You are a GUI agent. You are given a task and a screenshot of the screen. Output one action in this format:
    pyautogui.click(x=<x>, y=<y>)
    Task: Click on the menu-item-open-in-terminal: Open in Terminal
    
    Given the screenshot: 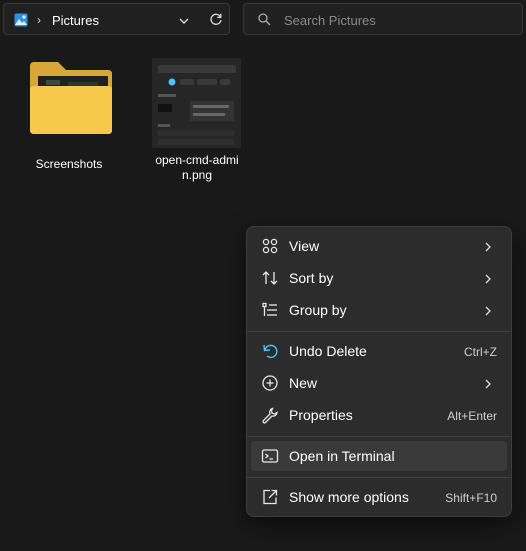 What is the action you would take?
    pyautogui.click(x=379, y=456)
    